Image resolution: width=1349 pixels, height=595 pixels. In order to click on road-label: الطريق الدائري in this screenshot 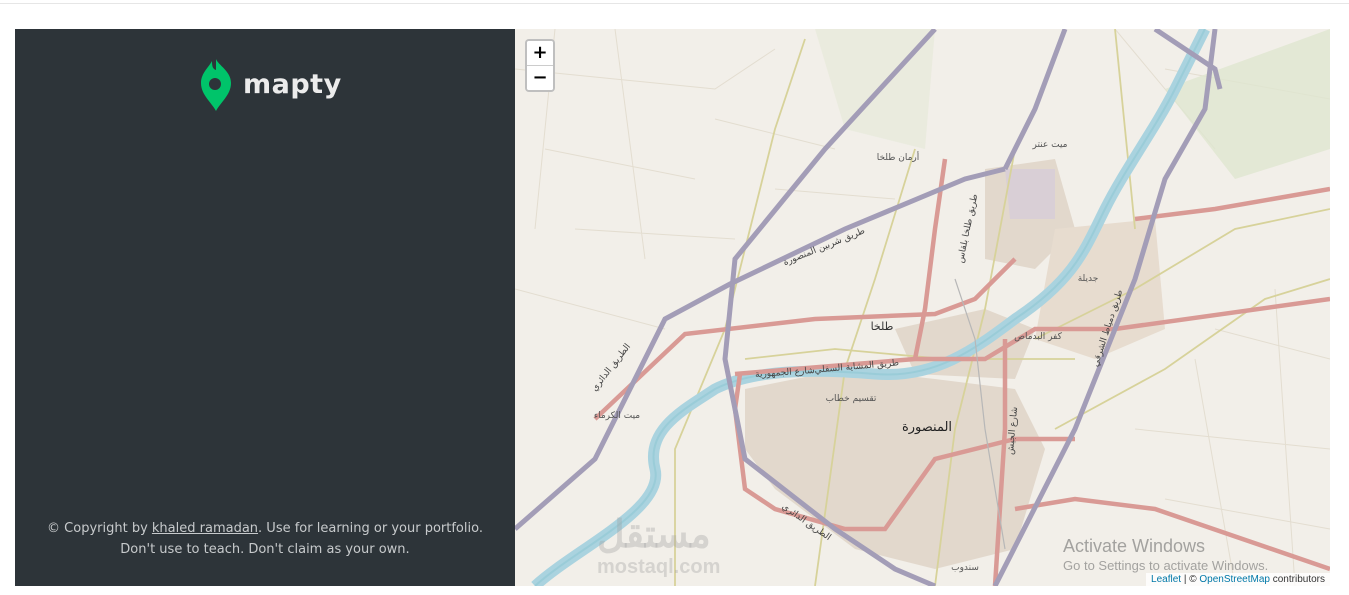, I will do `click(611, 367)`.